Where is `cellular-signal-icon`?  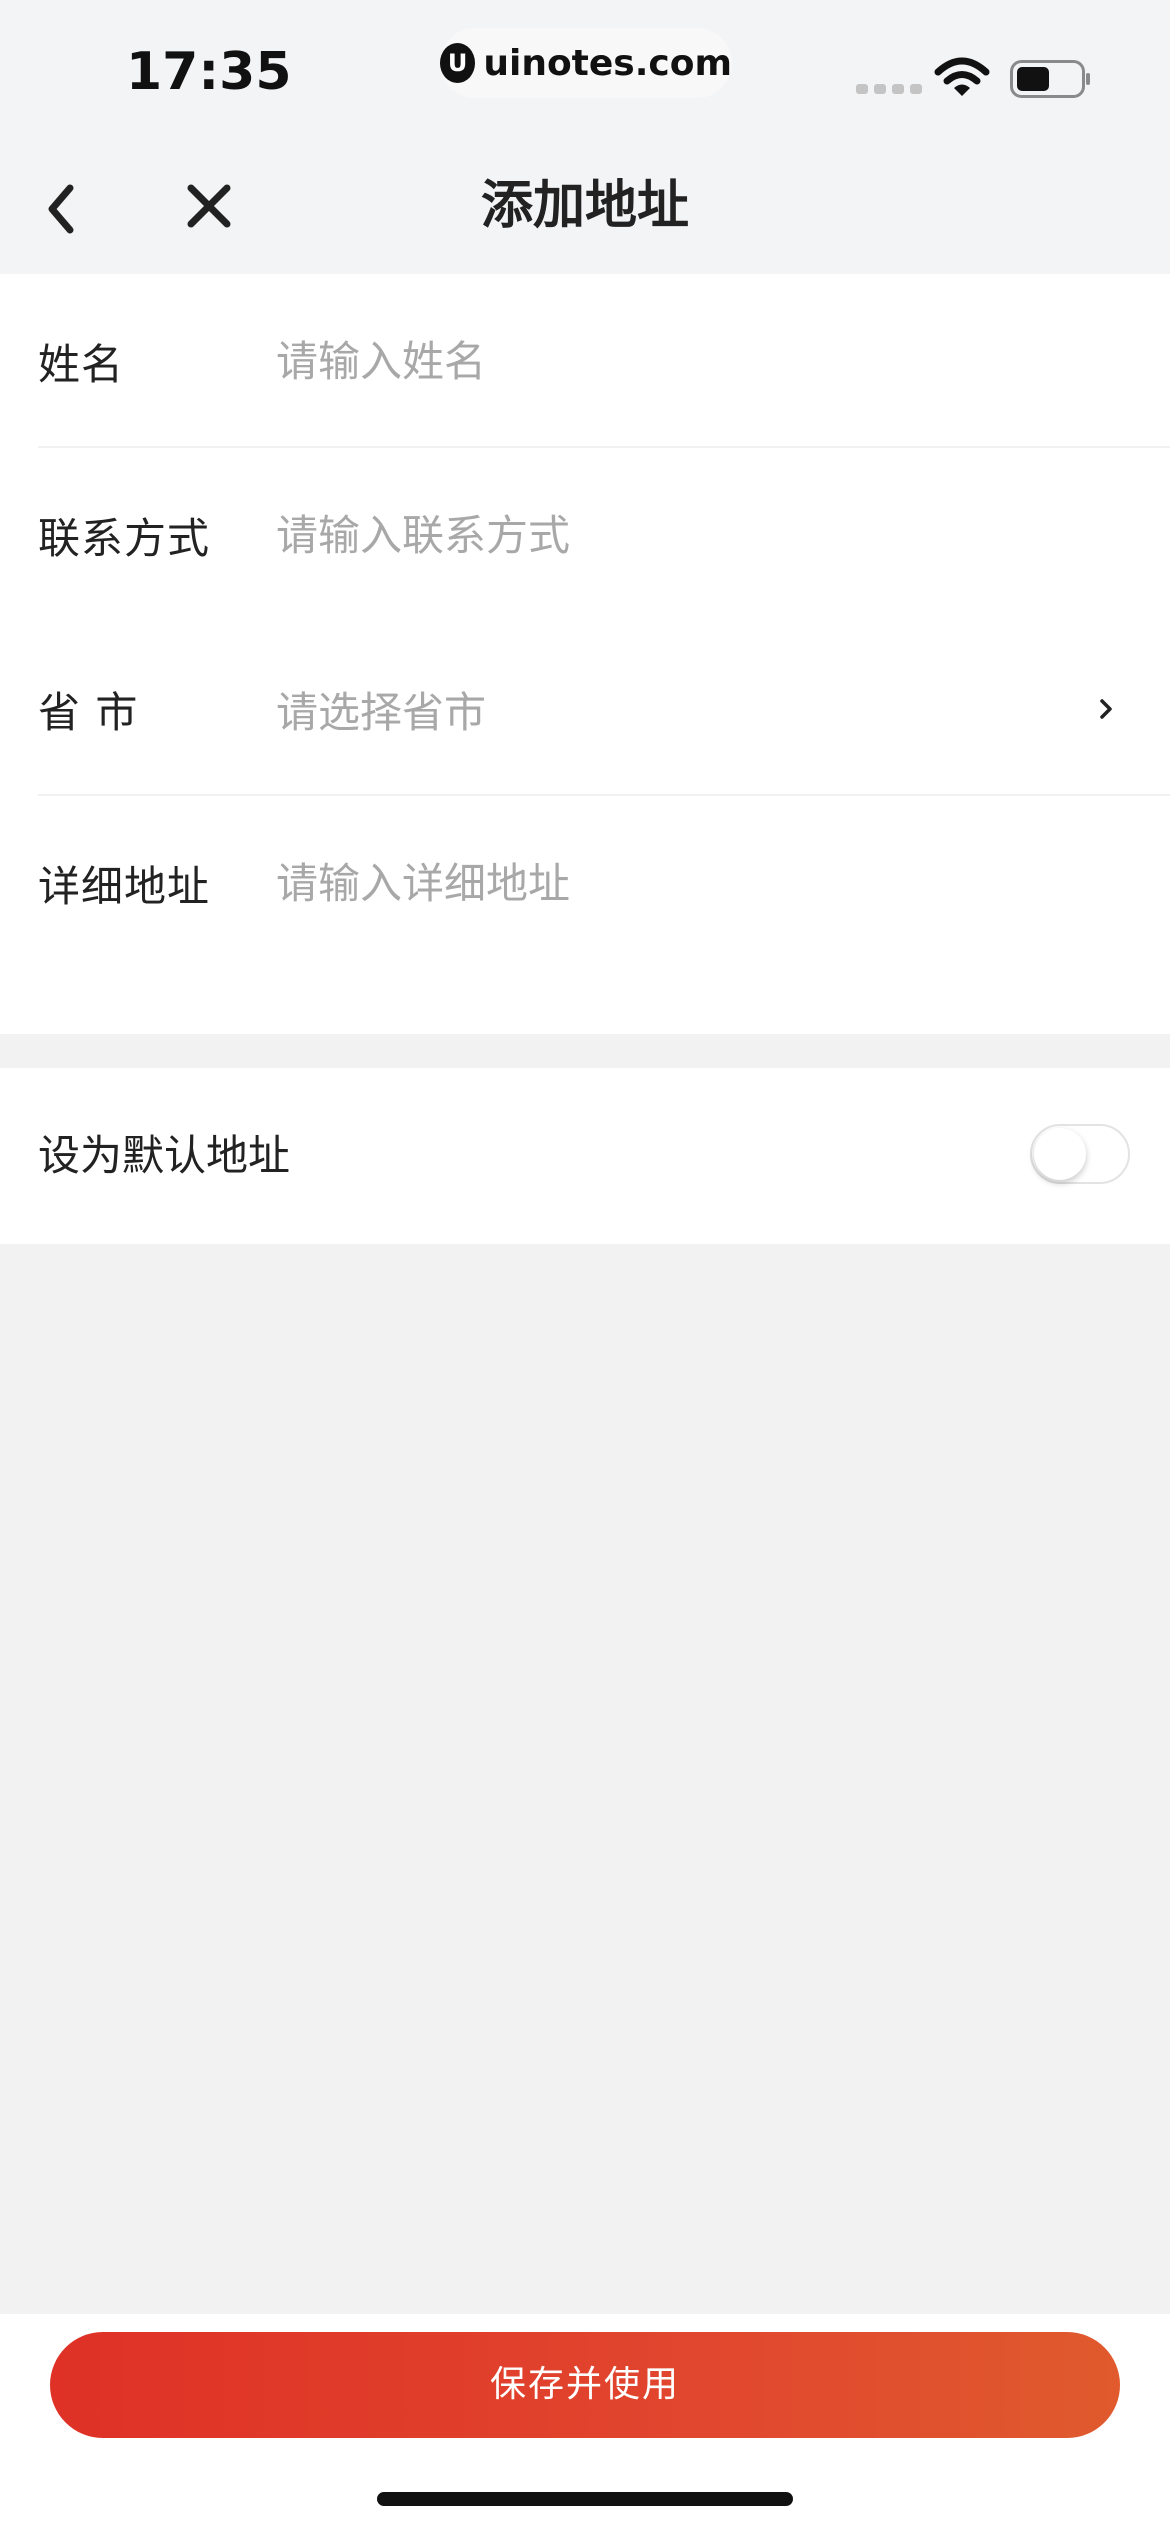 cellular-signal-icon is located at coordinates (889, 89).